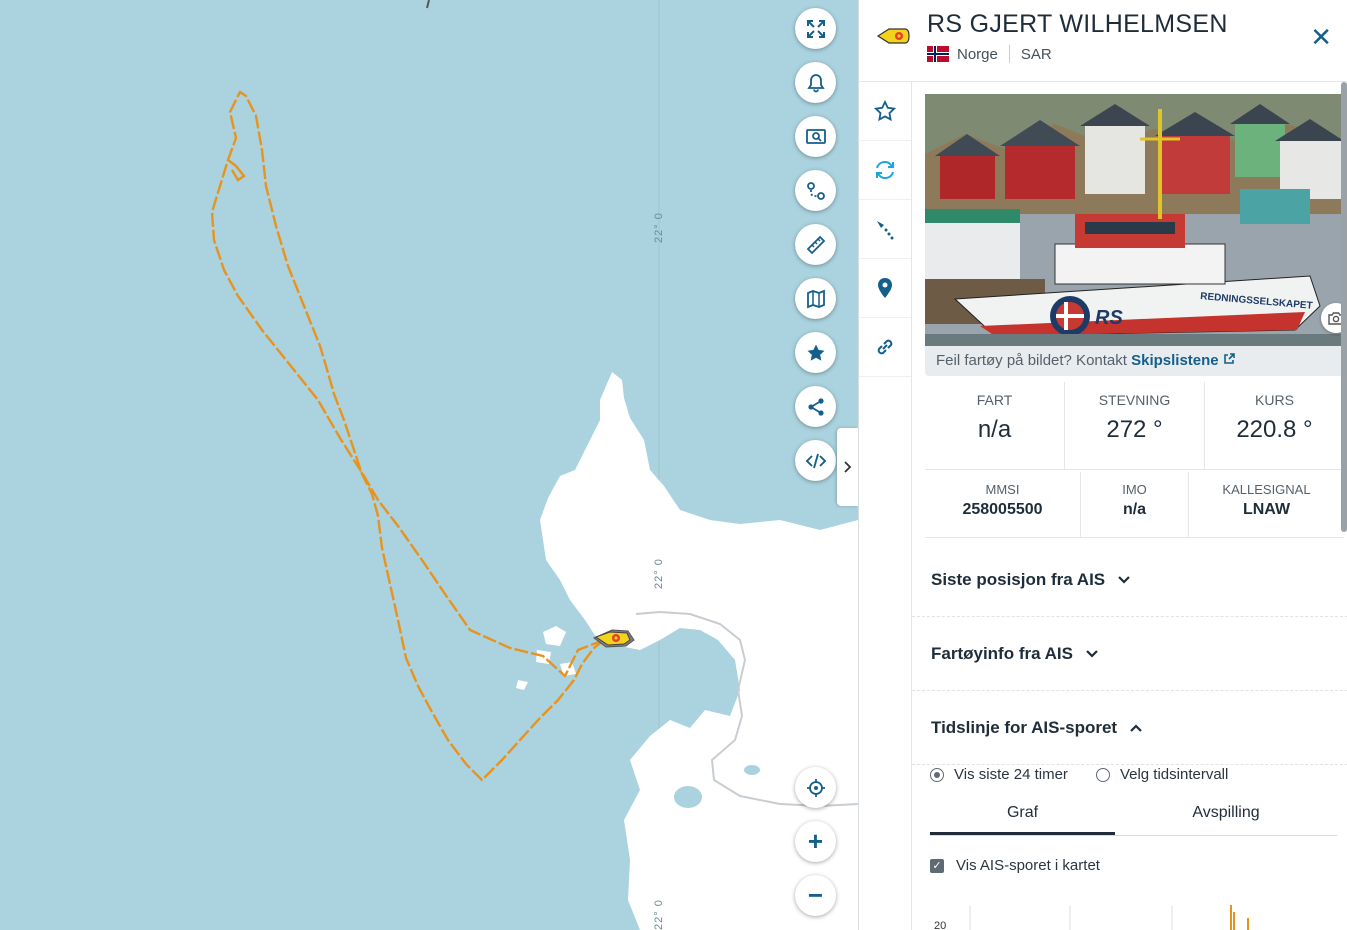 Image resolution: width=1347 pixels, height=930 pixels. Describe the element at coordinates (1321, 37) in the screenshot. I see `close-icon: ✕` at that location.